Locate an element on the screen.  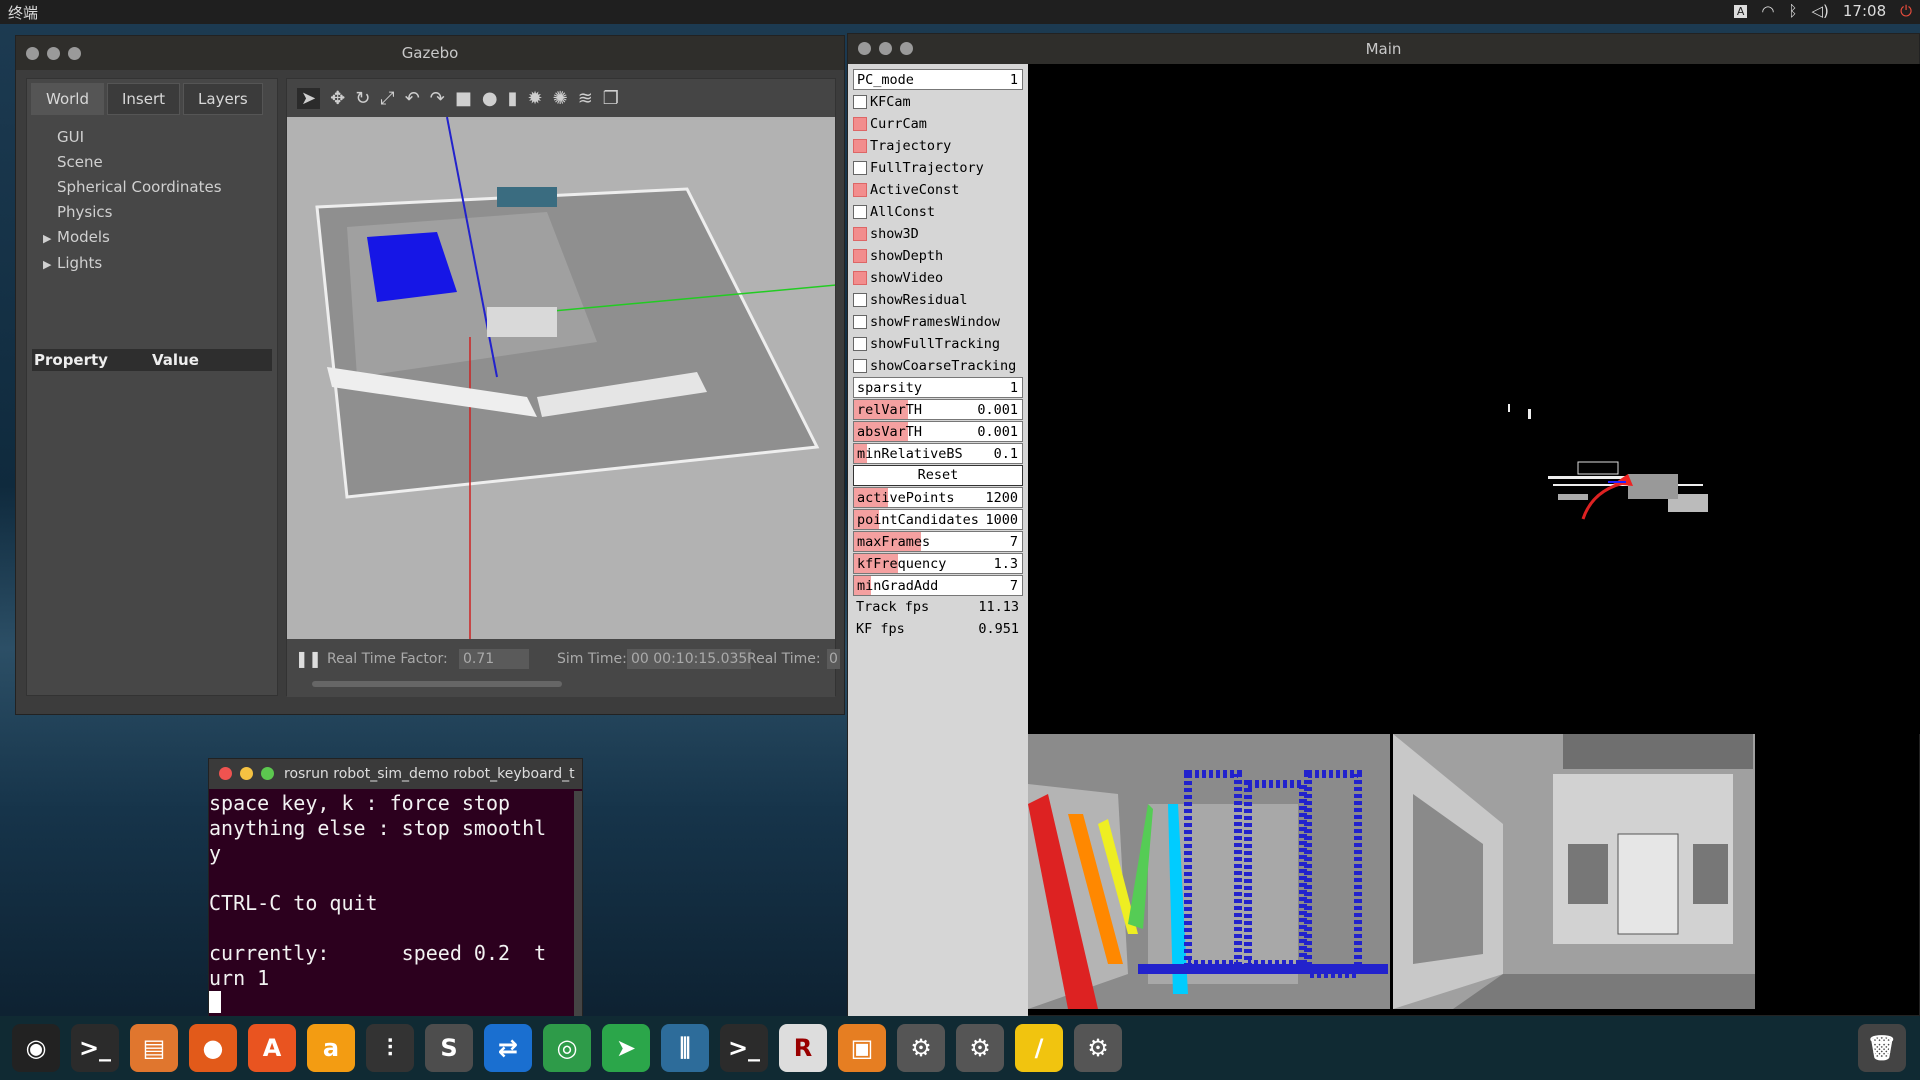
terminal-titlebar: rosrun robot_sim_demo robot_keyboard_t is located at coordinates (395, 774).